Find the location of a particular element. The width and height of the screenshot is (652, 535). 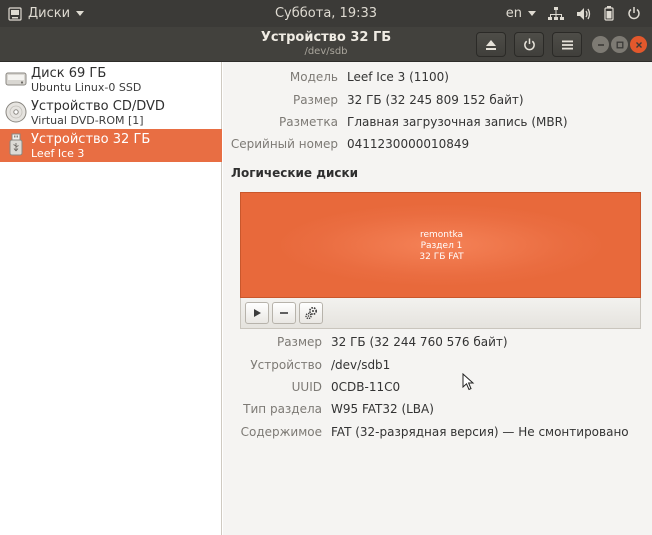

minus-icon is located at coordinates (284, 313).